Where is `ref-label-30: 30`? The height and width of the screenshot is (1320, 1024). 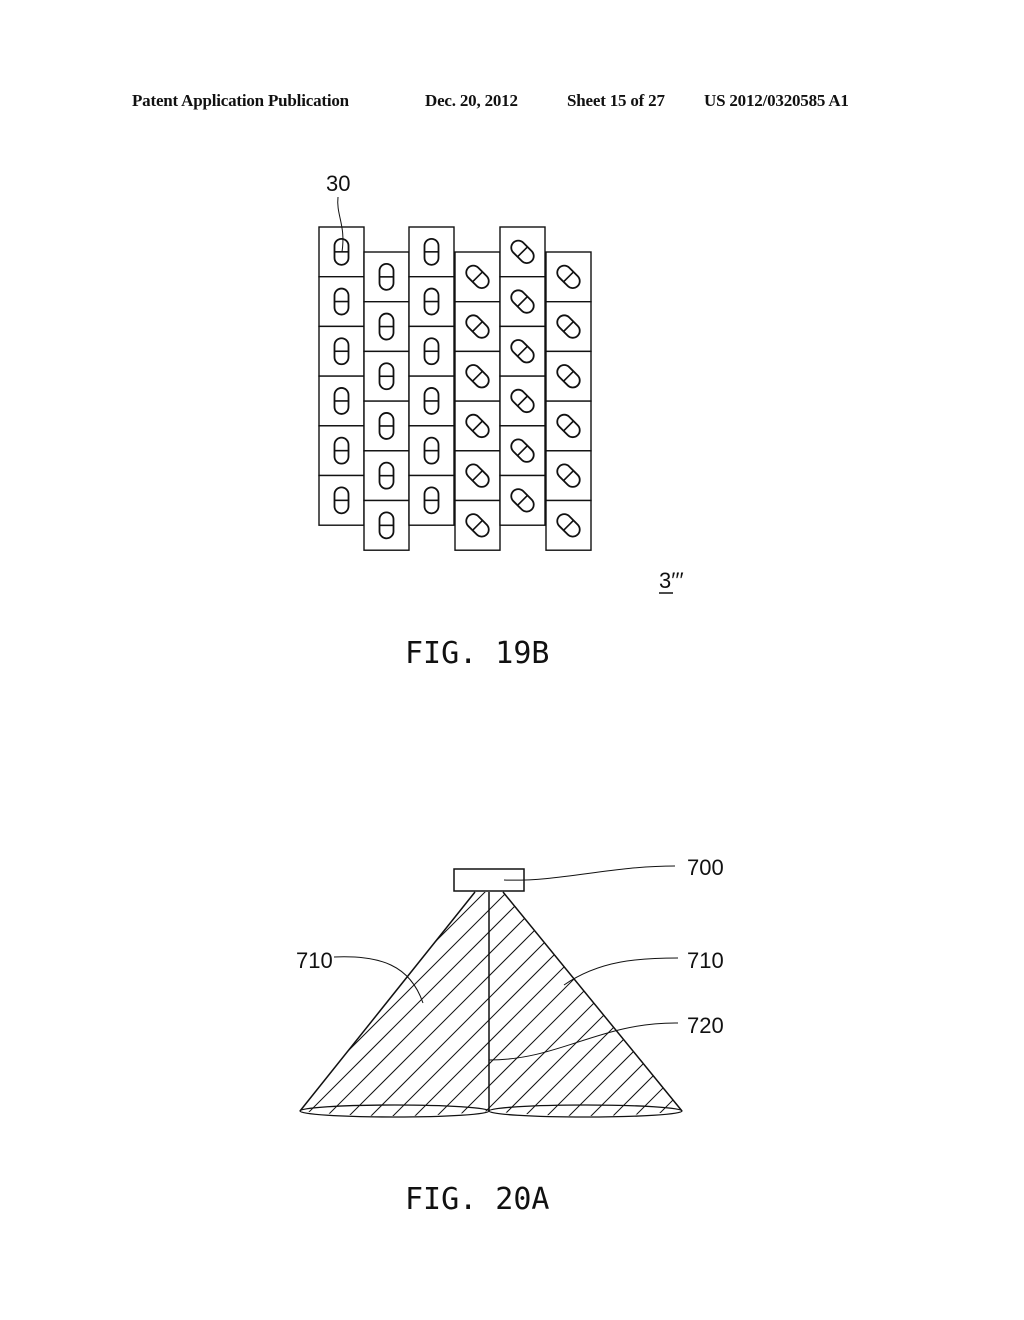
ref-label-30: 30 is located at coordinates (338, 183).